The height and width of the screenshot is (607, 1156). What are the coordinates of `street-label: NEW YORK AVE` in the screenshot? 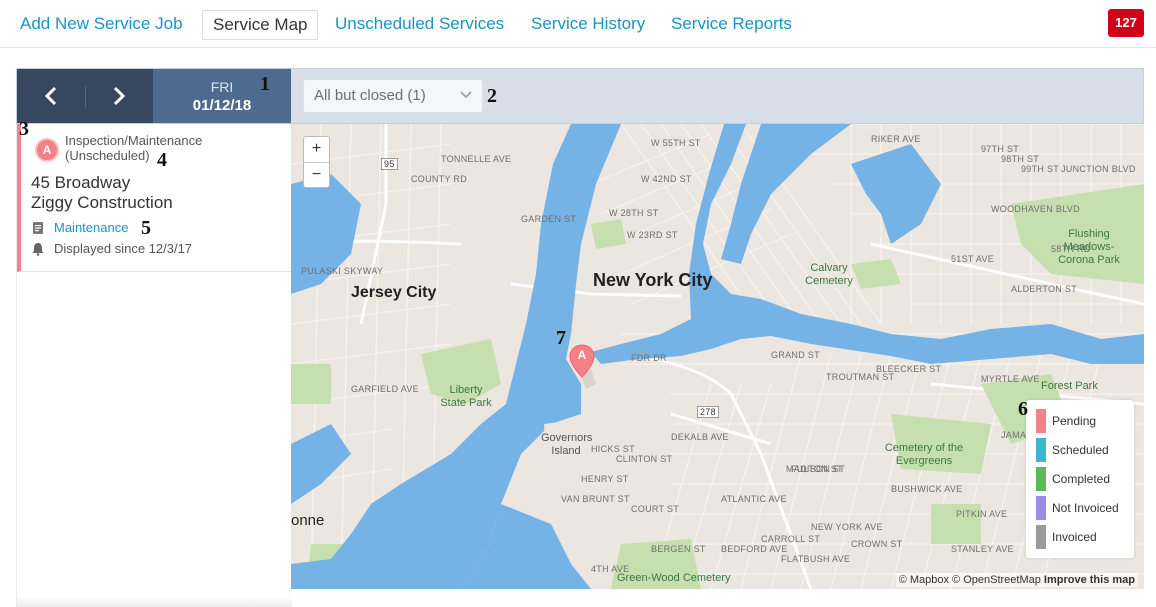 It's located at (847, 527).